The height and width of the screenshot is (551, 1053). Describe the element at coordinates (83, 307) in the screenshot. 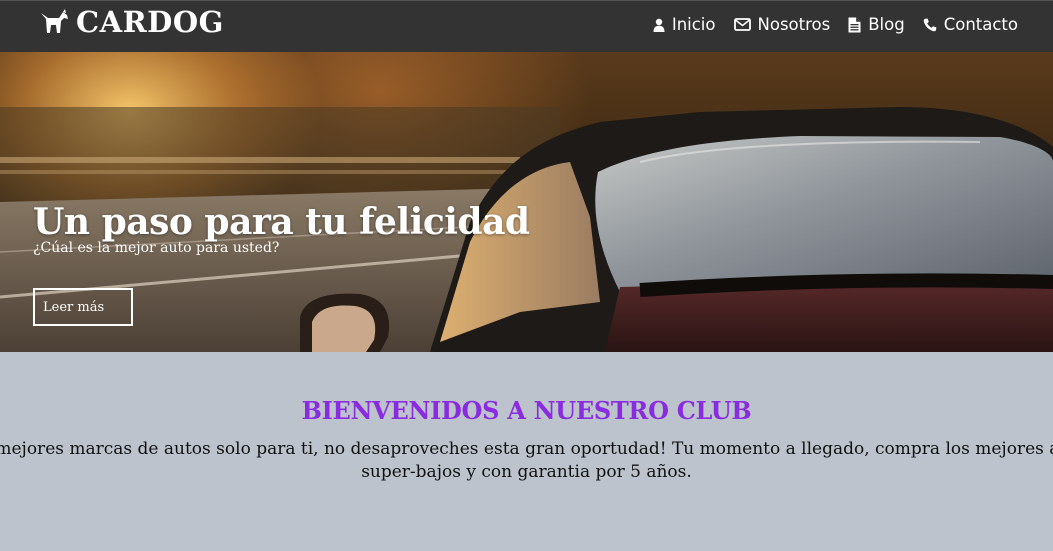

I see `read-more-button: Leer más` at that location.